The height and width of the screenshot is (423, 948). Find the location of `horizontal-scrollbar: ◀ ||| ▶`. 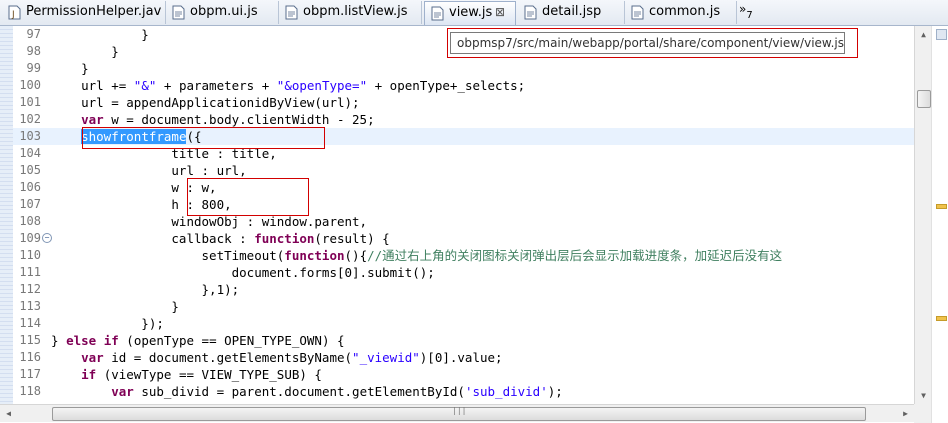

horizontal-scrollbar: ◀ ||| ▶ is located at coordinates (457, 413).